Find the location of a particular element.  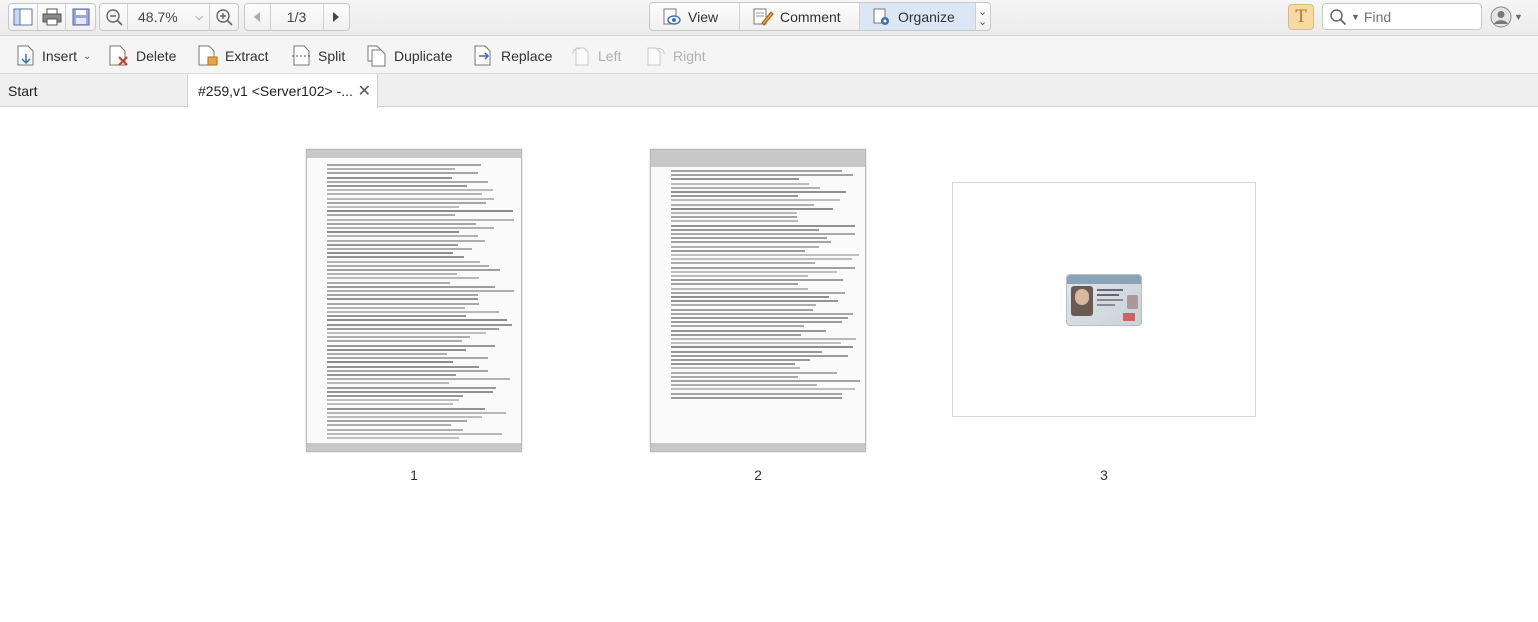

mode-switcher: View Comment Organize ⌄ ⌄ is located at coordinates (820, 16).